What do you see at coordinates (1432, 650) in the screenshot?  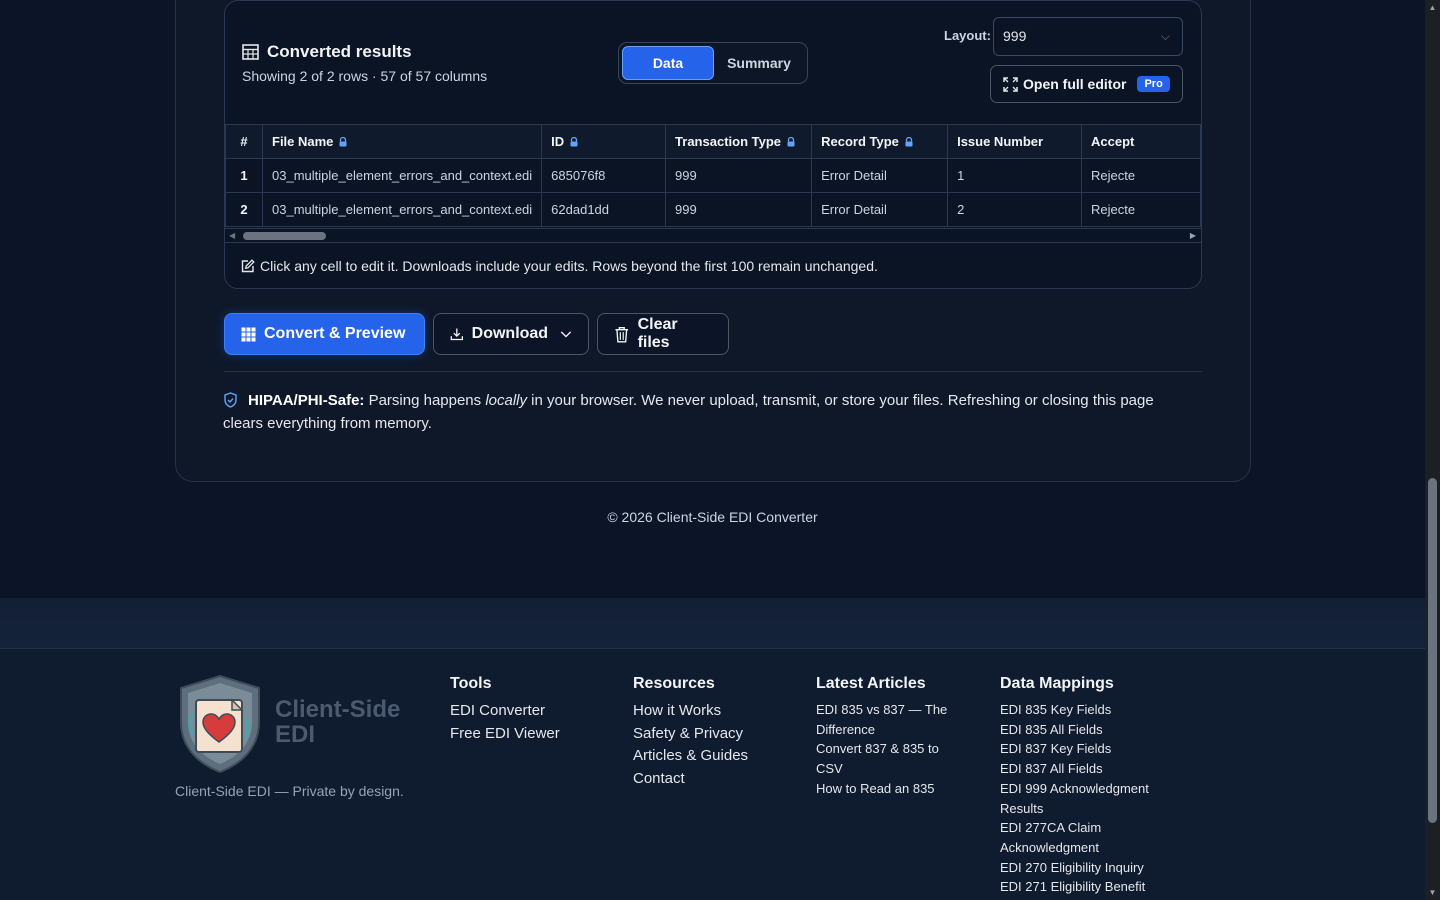 I see `page-scroll-thumb` at bounding box center [1432, 650].